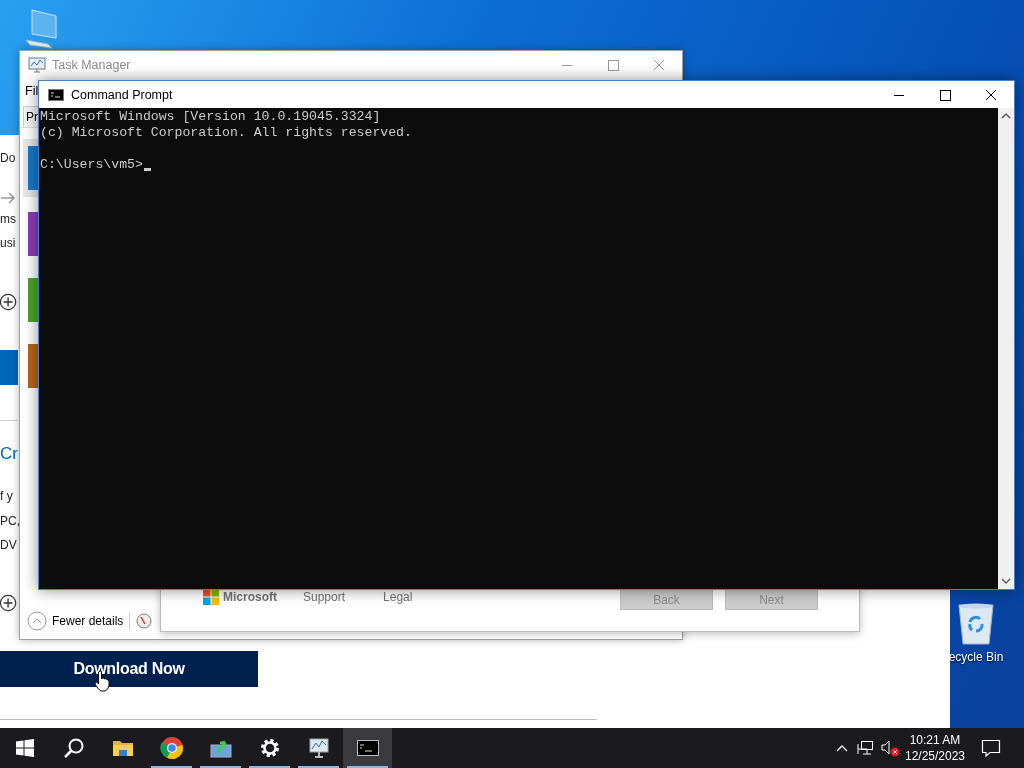 The image size is (1024, 768). What do you see at coordinates (866, 748) in the screenshot?
I see `network-icon` at bounding box center [866, 748].